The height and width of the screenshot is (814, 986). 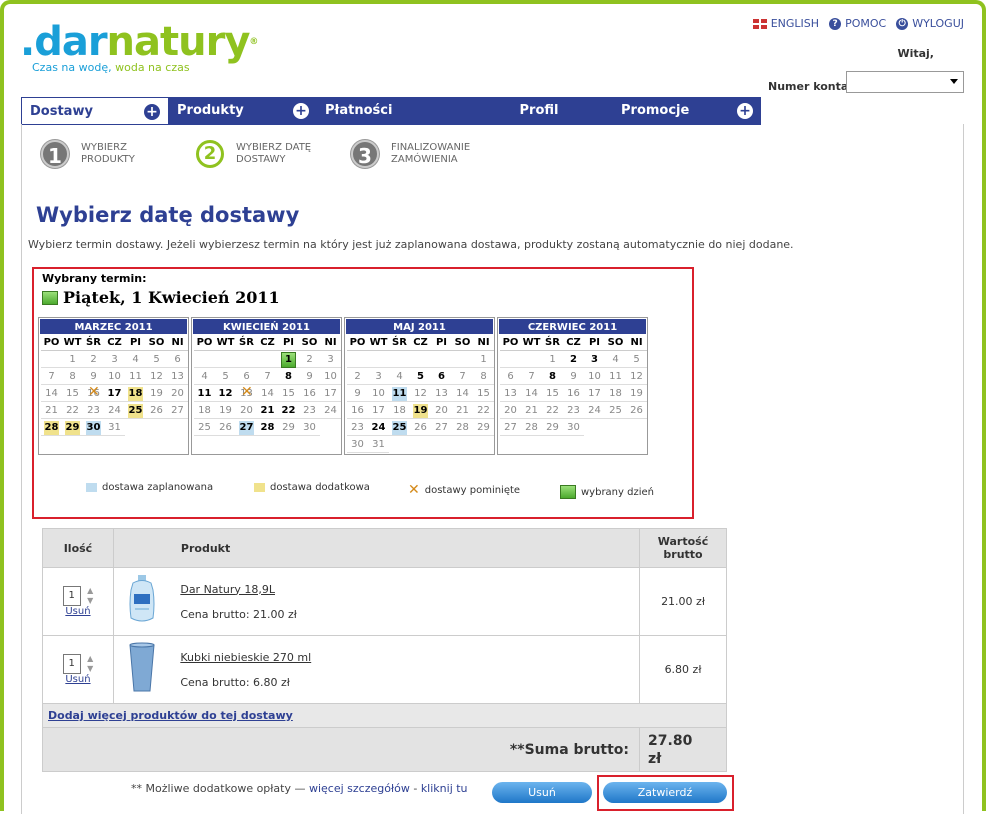 What do you see at coordinates (170, 715) in the screenshot?
I see `add-more-products-link: Dodaj więcej produktów do tej dostawy` at bounding box center [170, 715].